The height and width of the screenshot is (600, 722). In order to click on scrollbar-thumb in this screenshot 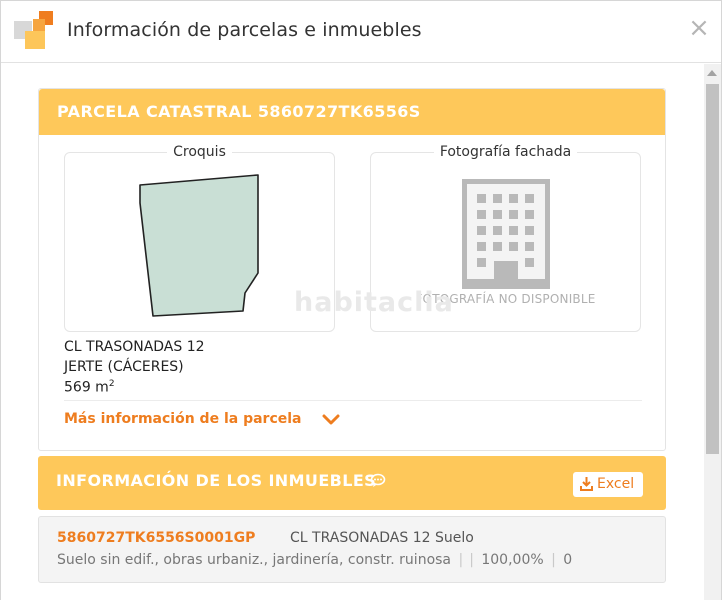, I will do `click(712, 269)`.